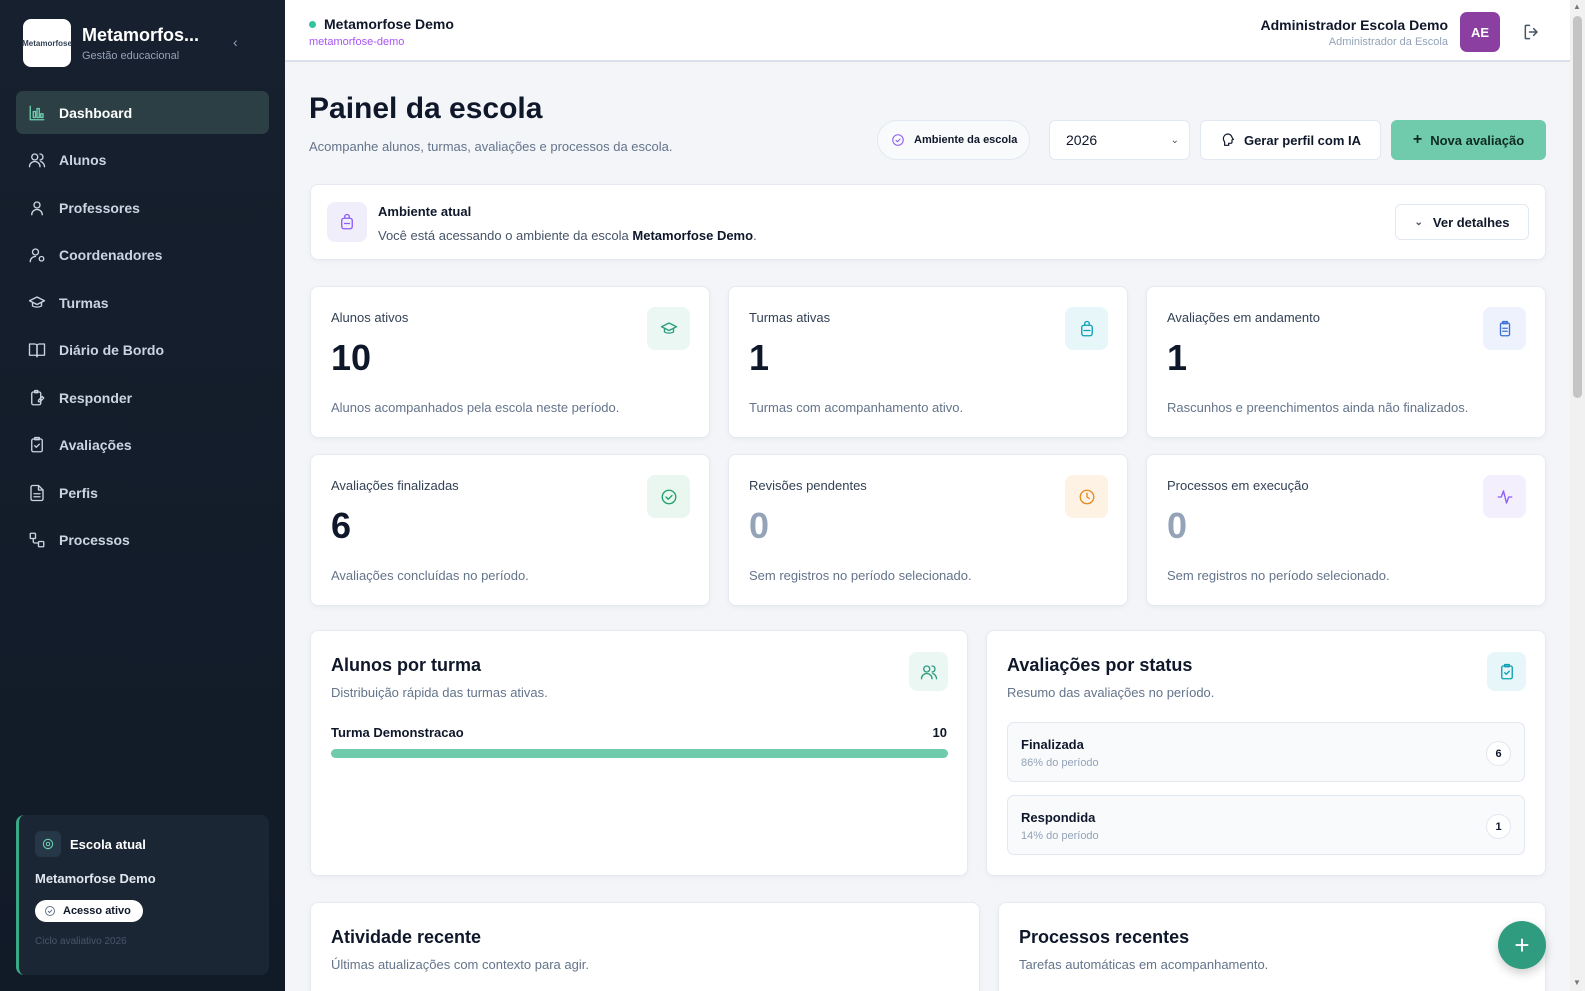 The width and height of the screenshot is (1585, 991). I want to click on environment-school-name: Metamorfose Demo, so click(693, 235).